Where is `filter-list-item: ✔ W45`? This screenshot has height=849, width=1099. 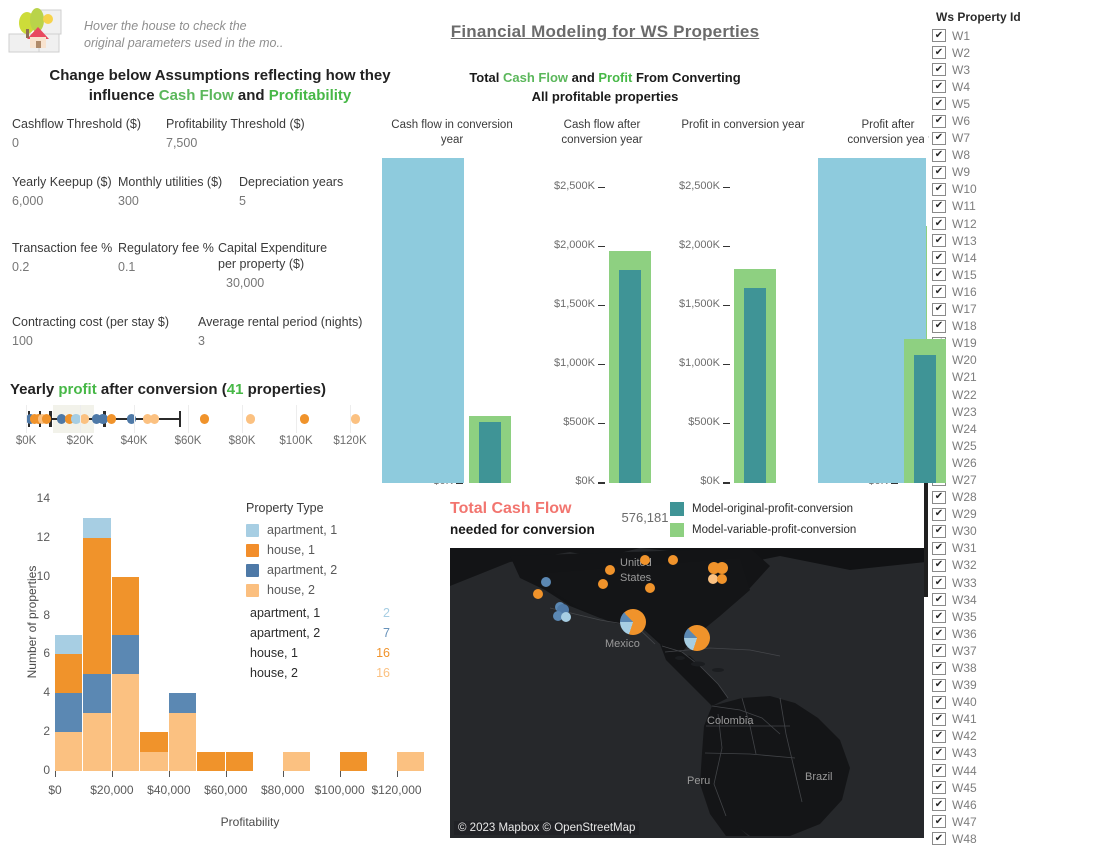 filter-list-item: ✔ W45 is located at coordinates (1015, 787).